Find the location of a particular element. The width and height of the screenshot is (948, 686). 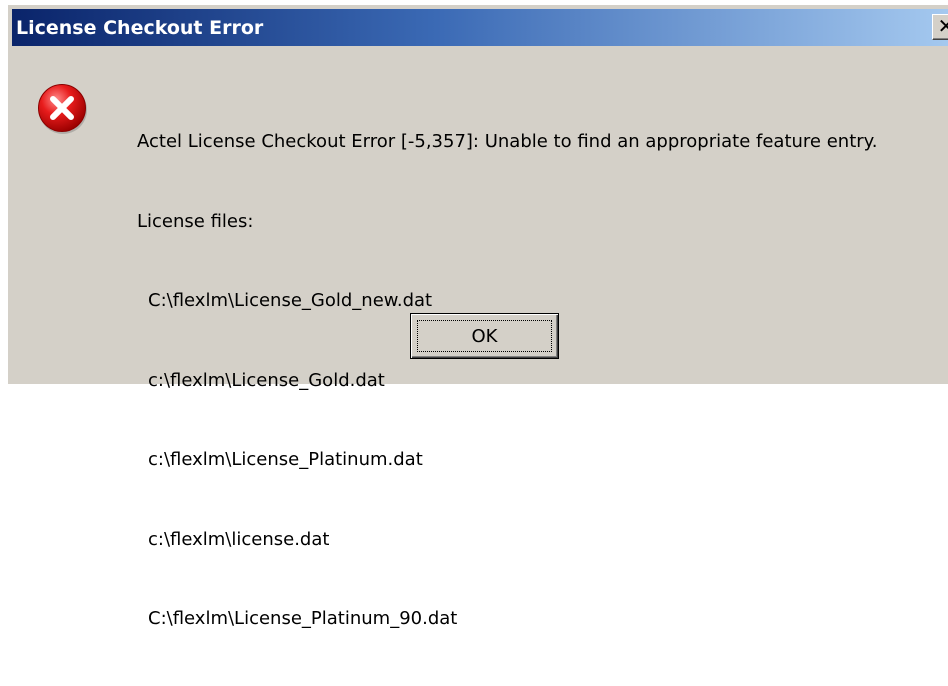

license-file-path: c:\flexlm\License_Platinum.dat is located at coordinates (285, 459).